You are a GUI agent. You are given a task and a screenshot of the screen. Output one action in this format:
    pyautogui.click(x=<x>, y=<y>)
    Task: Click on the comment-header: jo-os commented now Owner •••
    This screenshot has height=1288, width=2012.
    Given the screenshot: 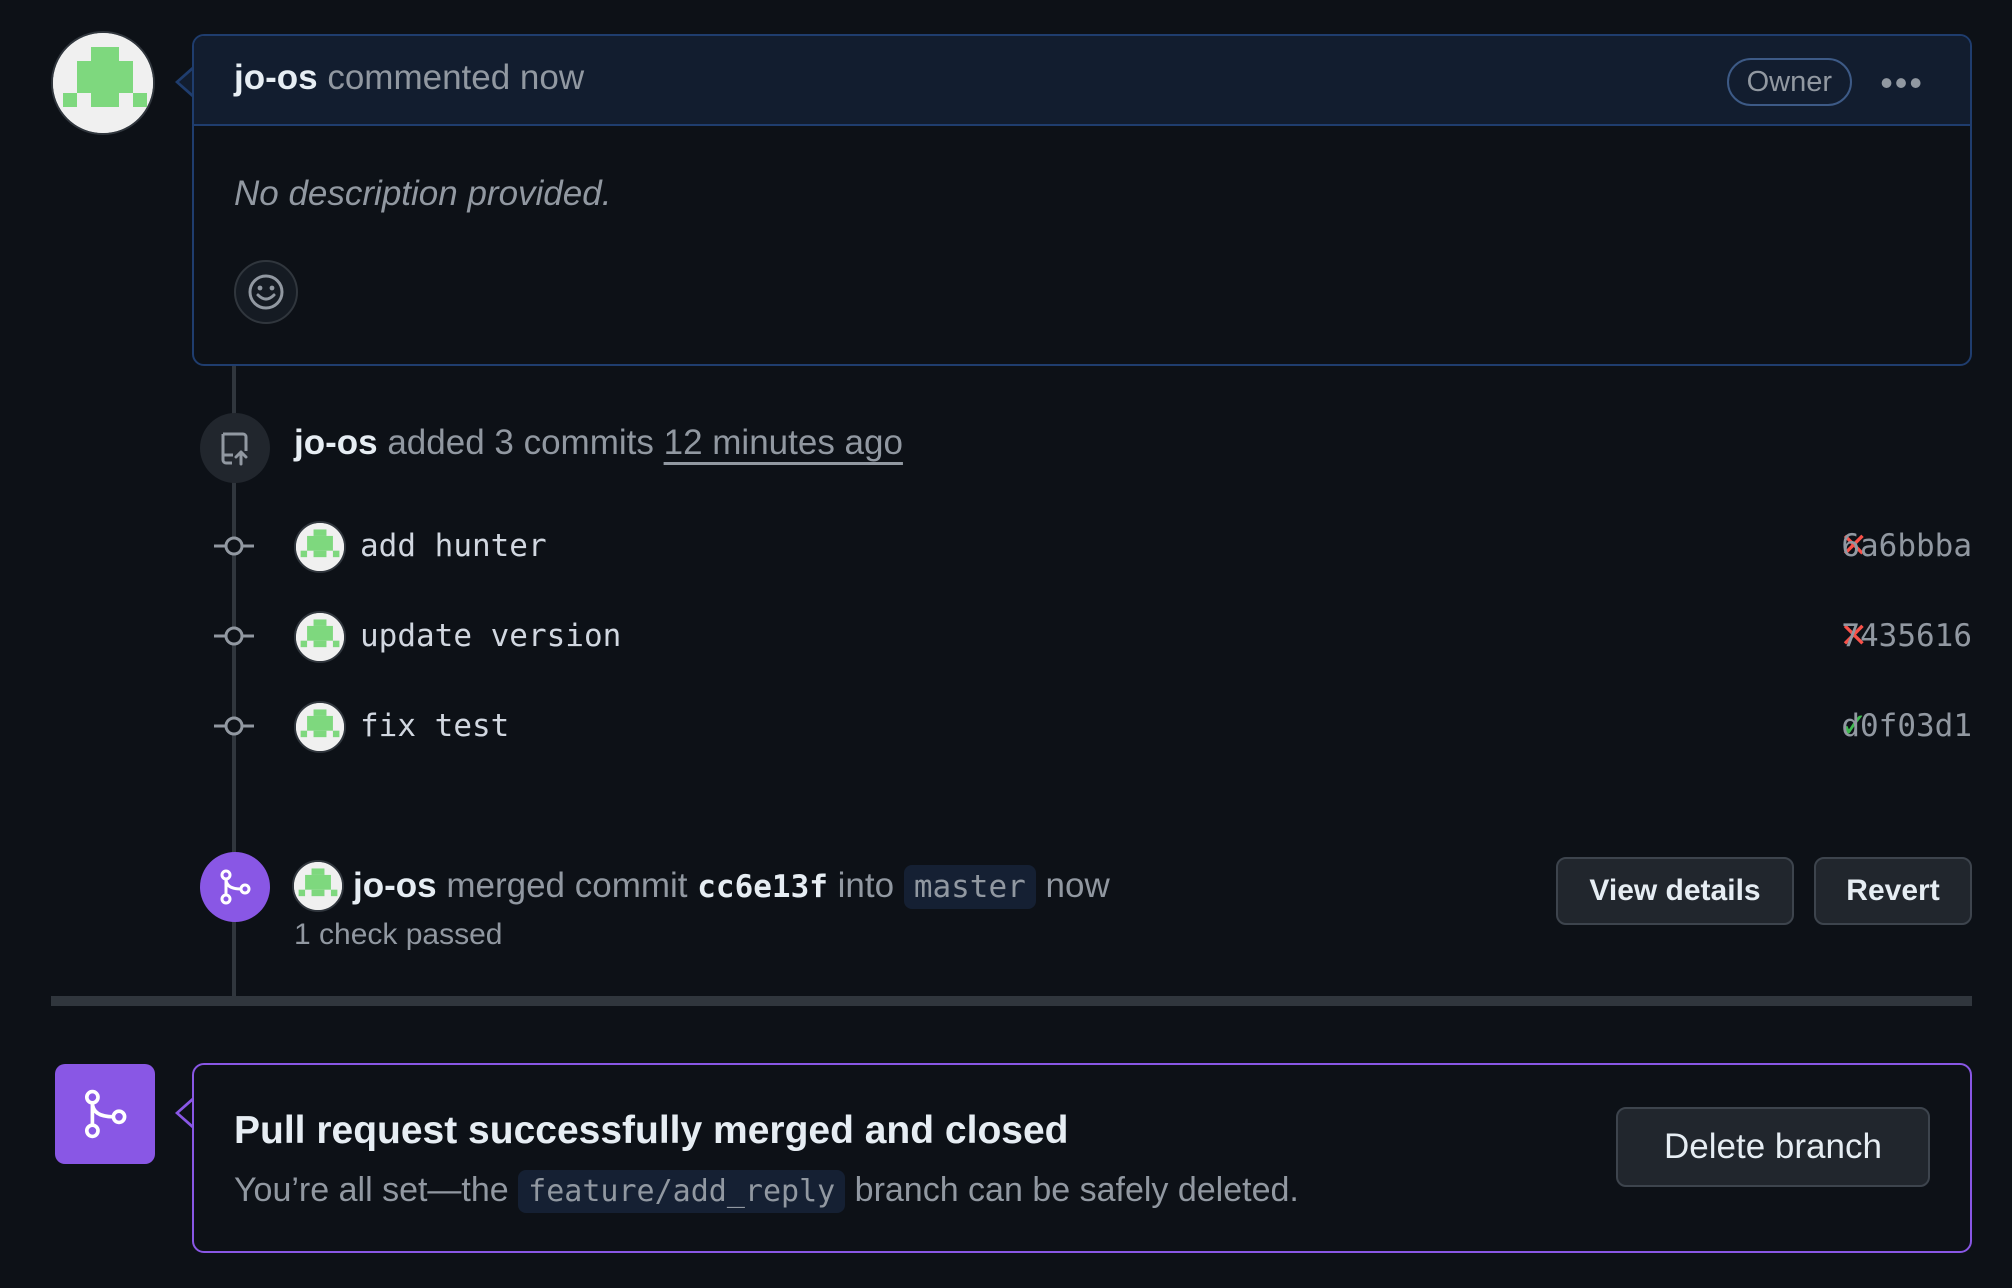 What is the action you would take?
    pyautogui.click(x=1082, y=81)
    